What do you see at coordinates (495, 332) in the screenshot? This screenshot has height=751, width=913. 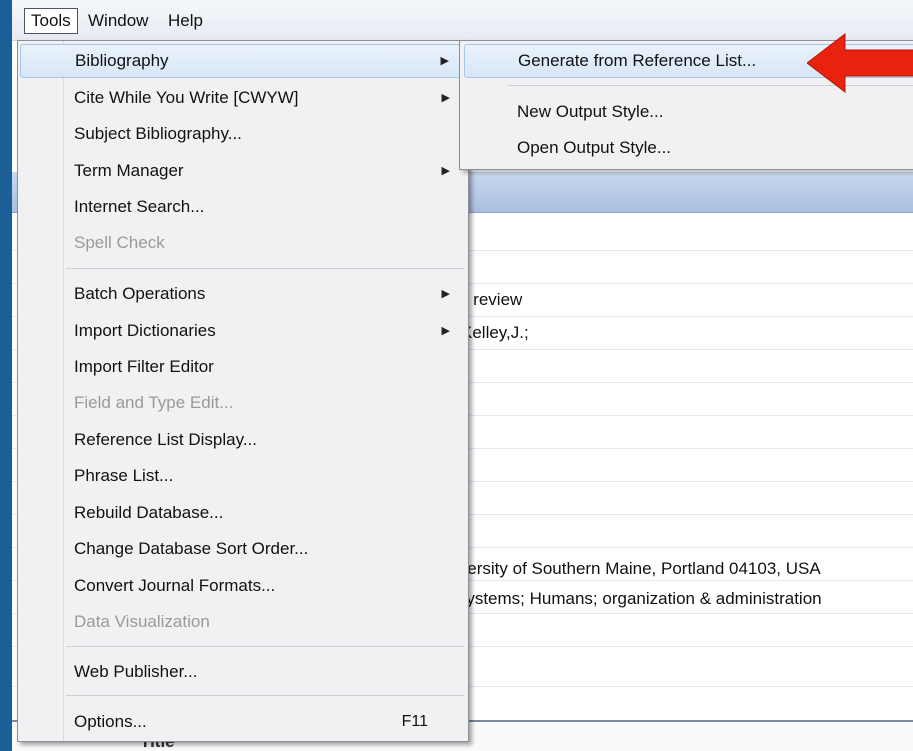 I see `reference-field-text: Kelley,J.;` at bounding box center [495, 332].